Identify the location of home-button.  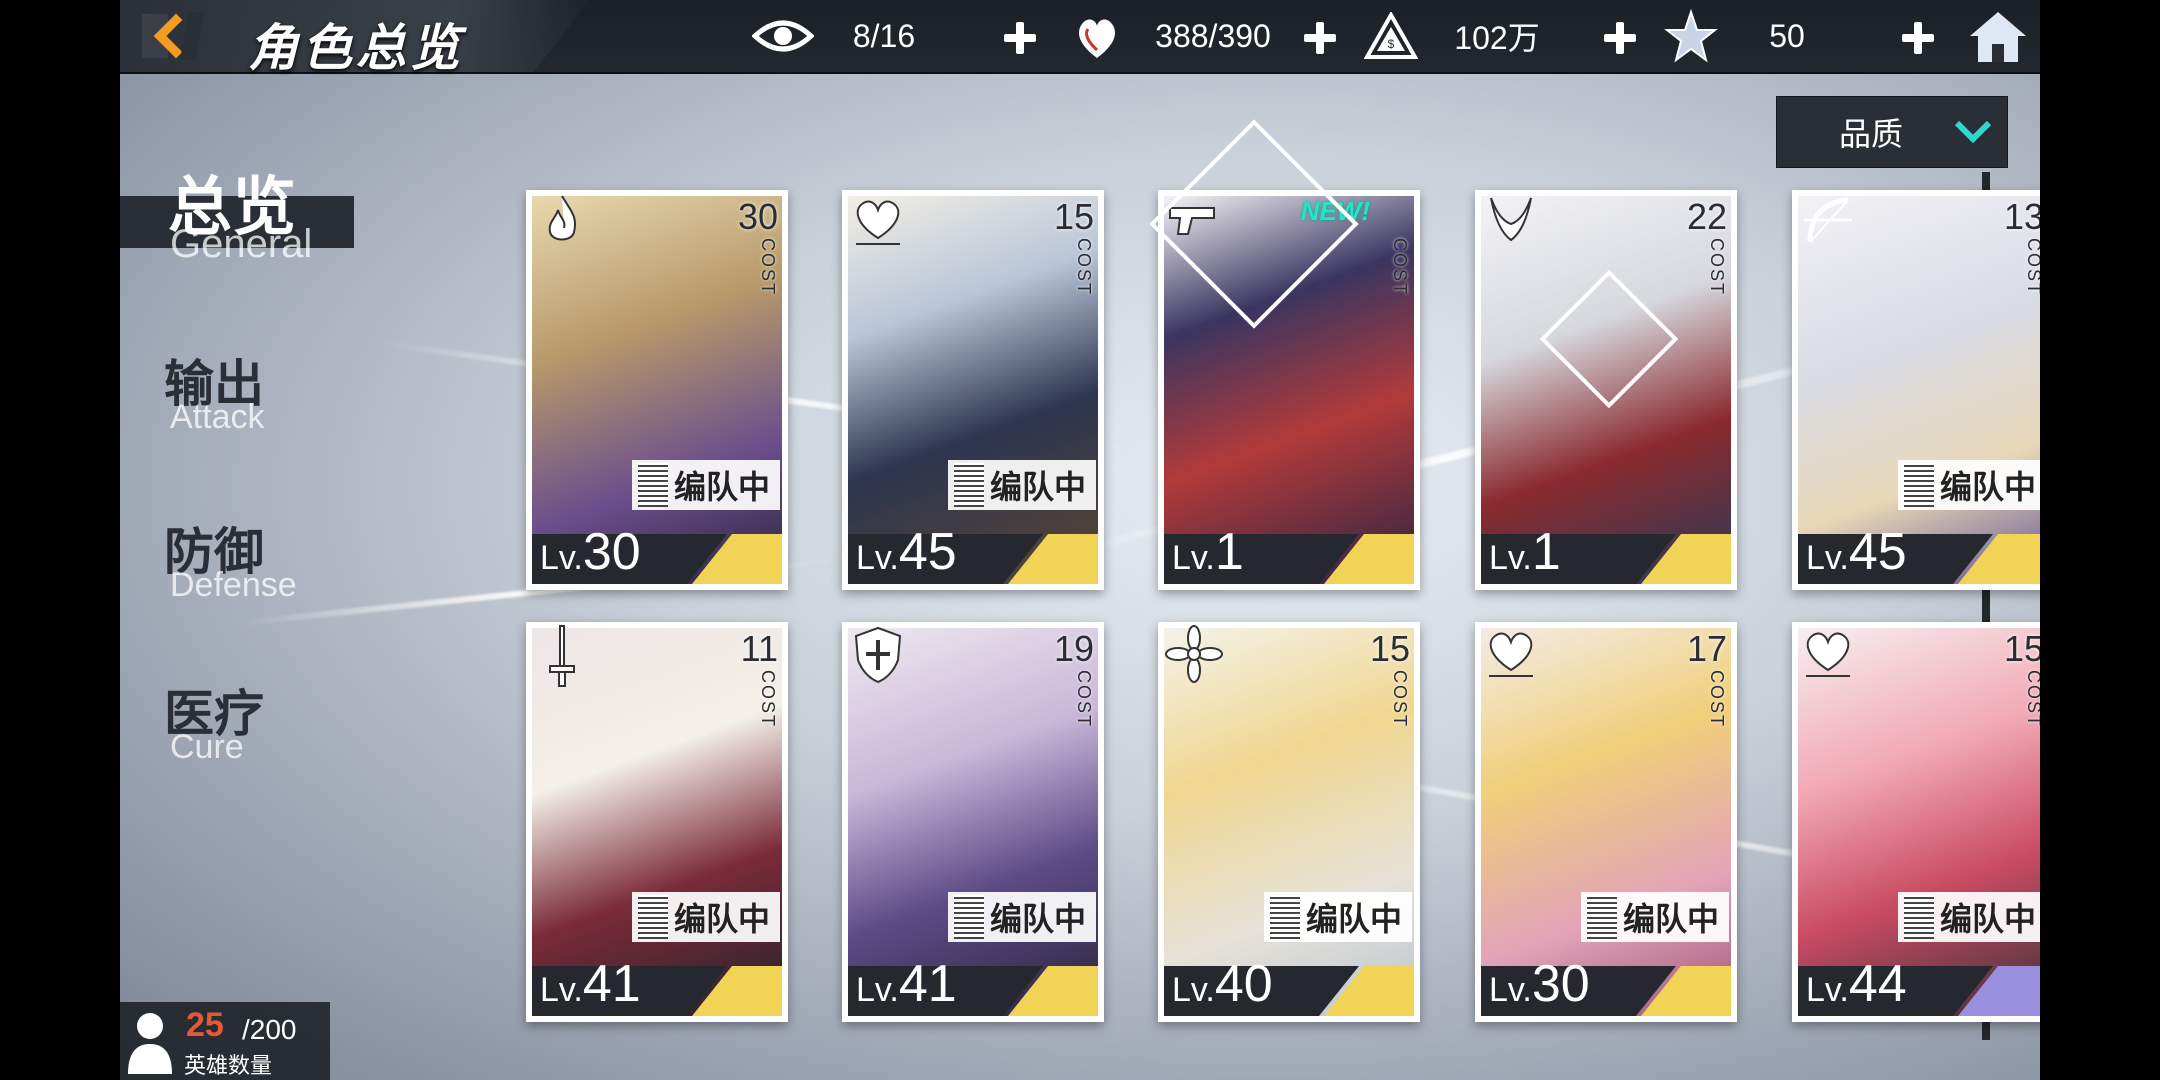
(1998, 36).